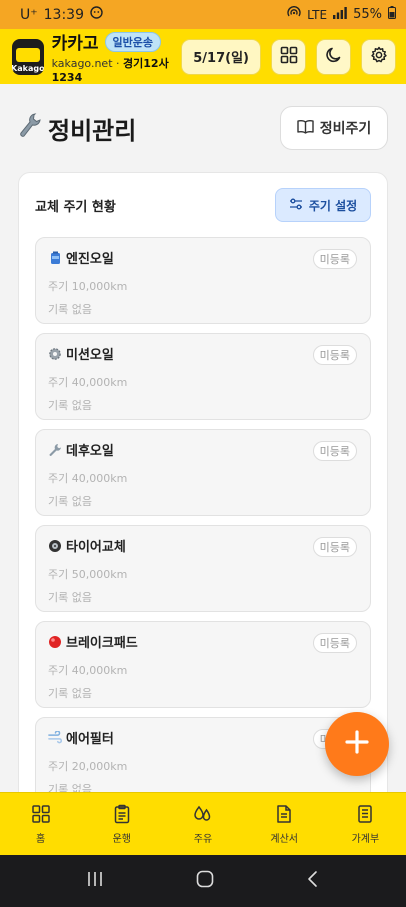 This screenshot has height=907, width=406. What do you see at coordinates (203, 815) in the screenshot?
I see `droplets-icon` at bounding box center [203, 815].